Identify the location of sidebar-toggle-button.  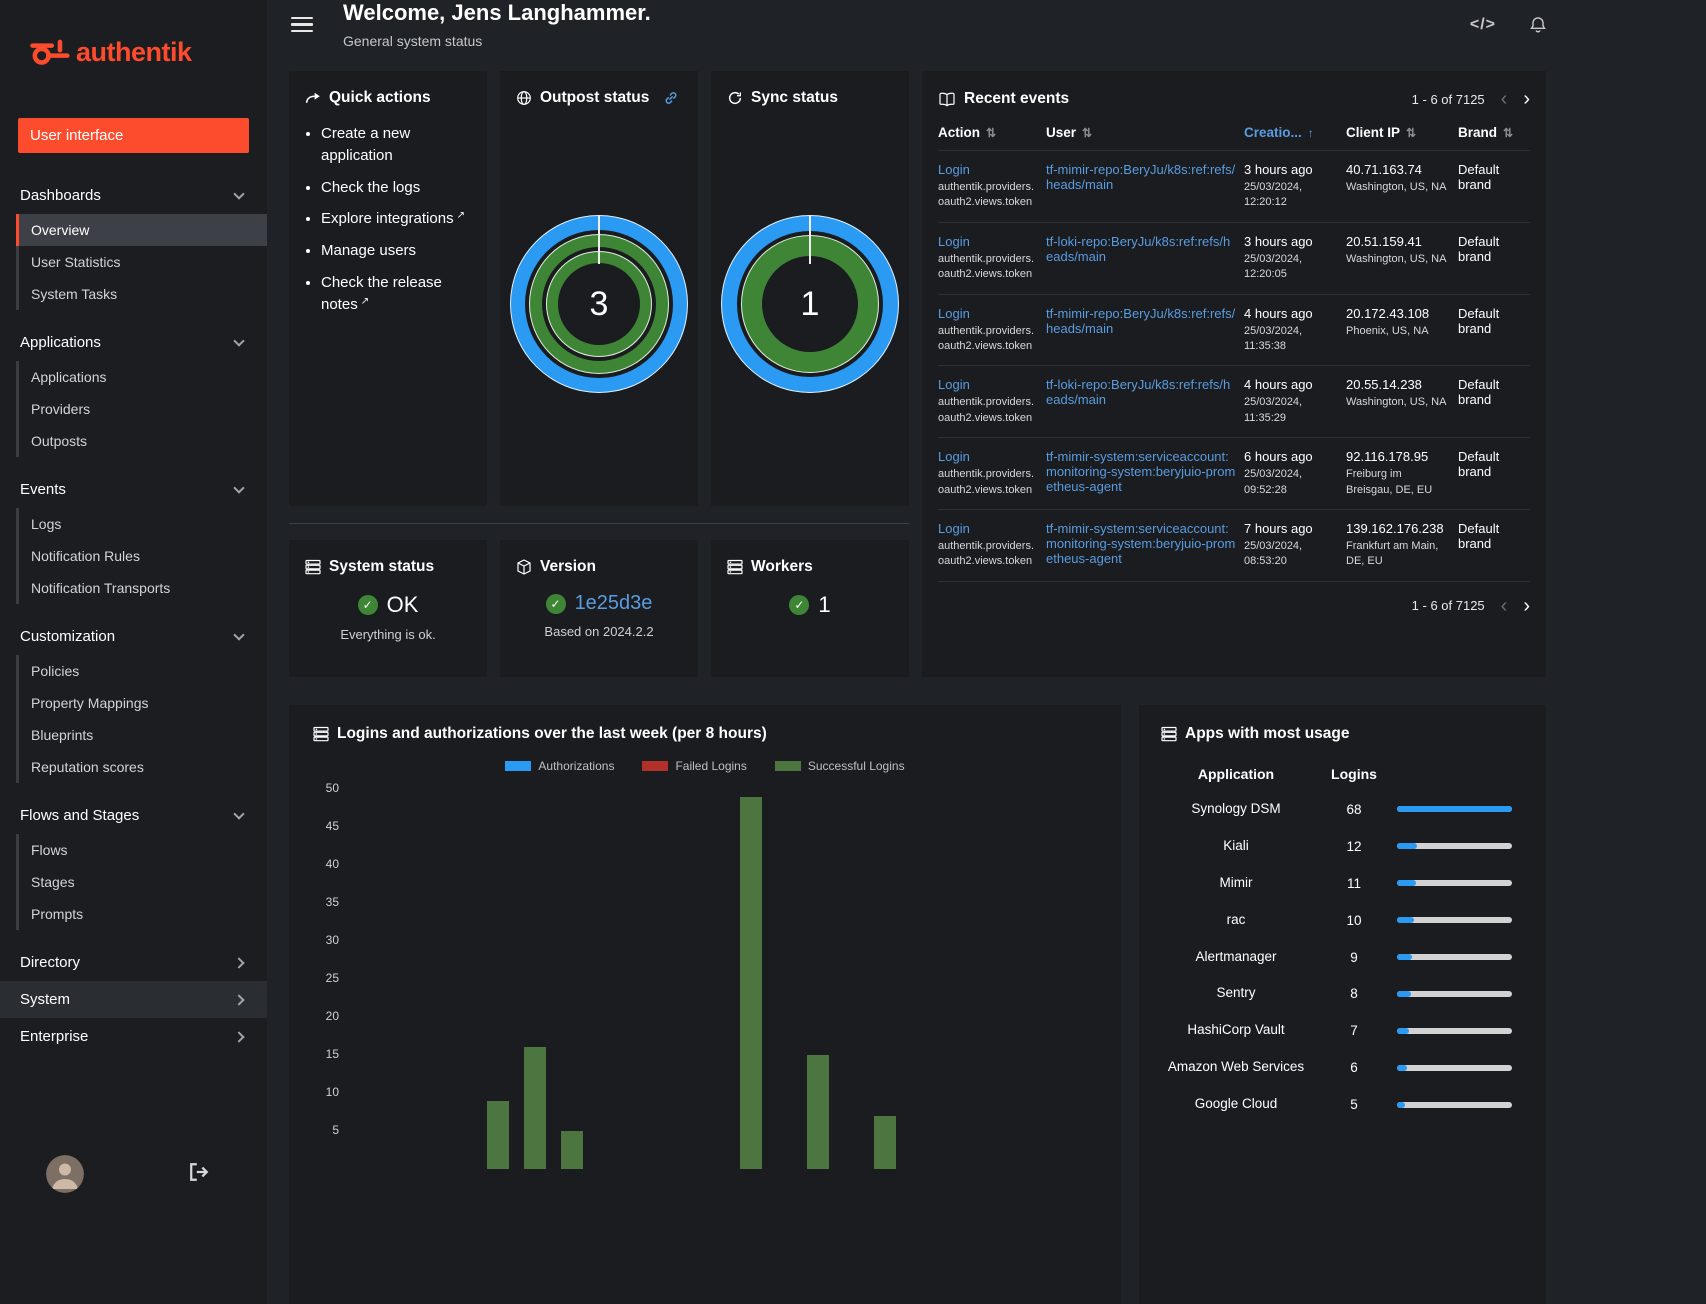
(302, 24).